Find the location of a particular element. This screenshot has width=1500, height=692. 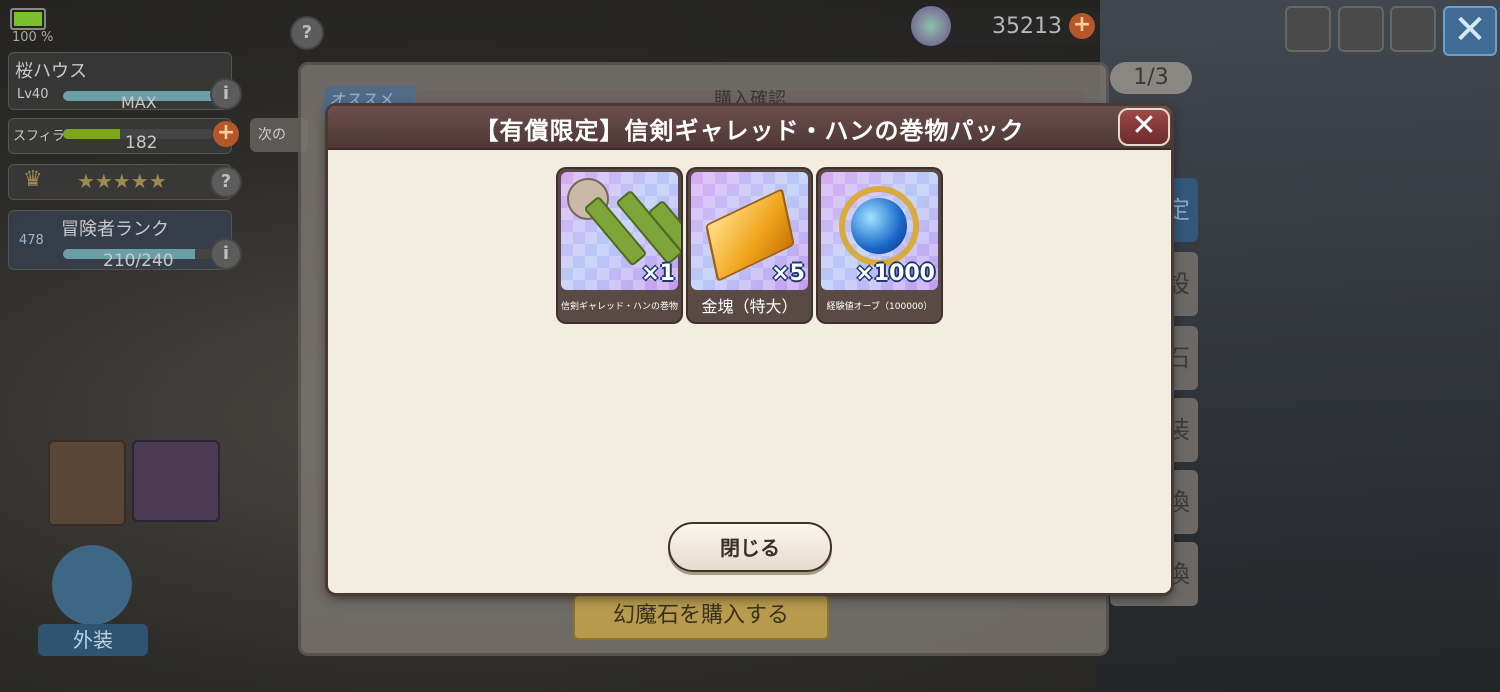

item-card: ×1000 経験値オーブ（100000） is located at coordinates (879, 245).